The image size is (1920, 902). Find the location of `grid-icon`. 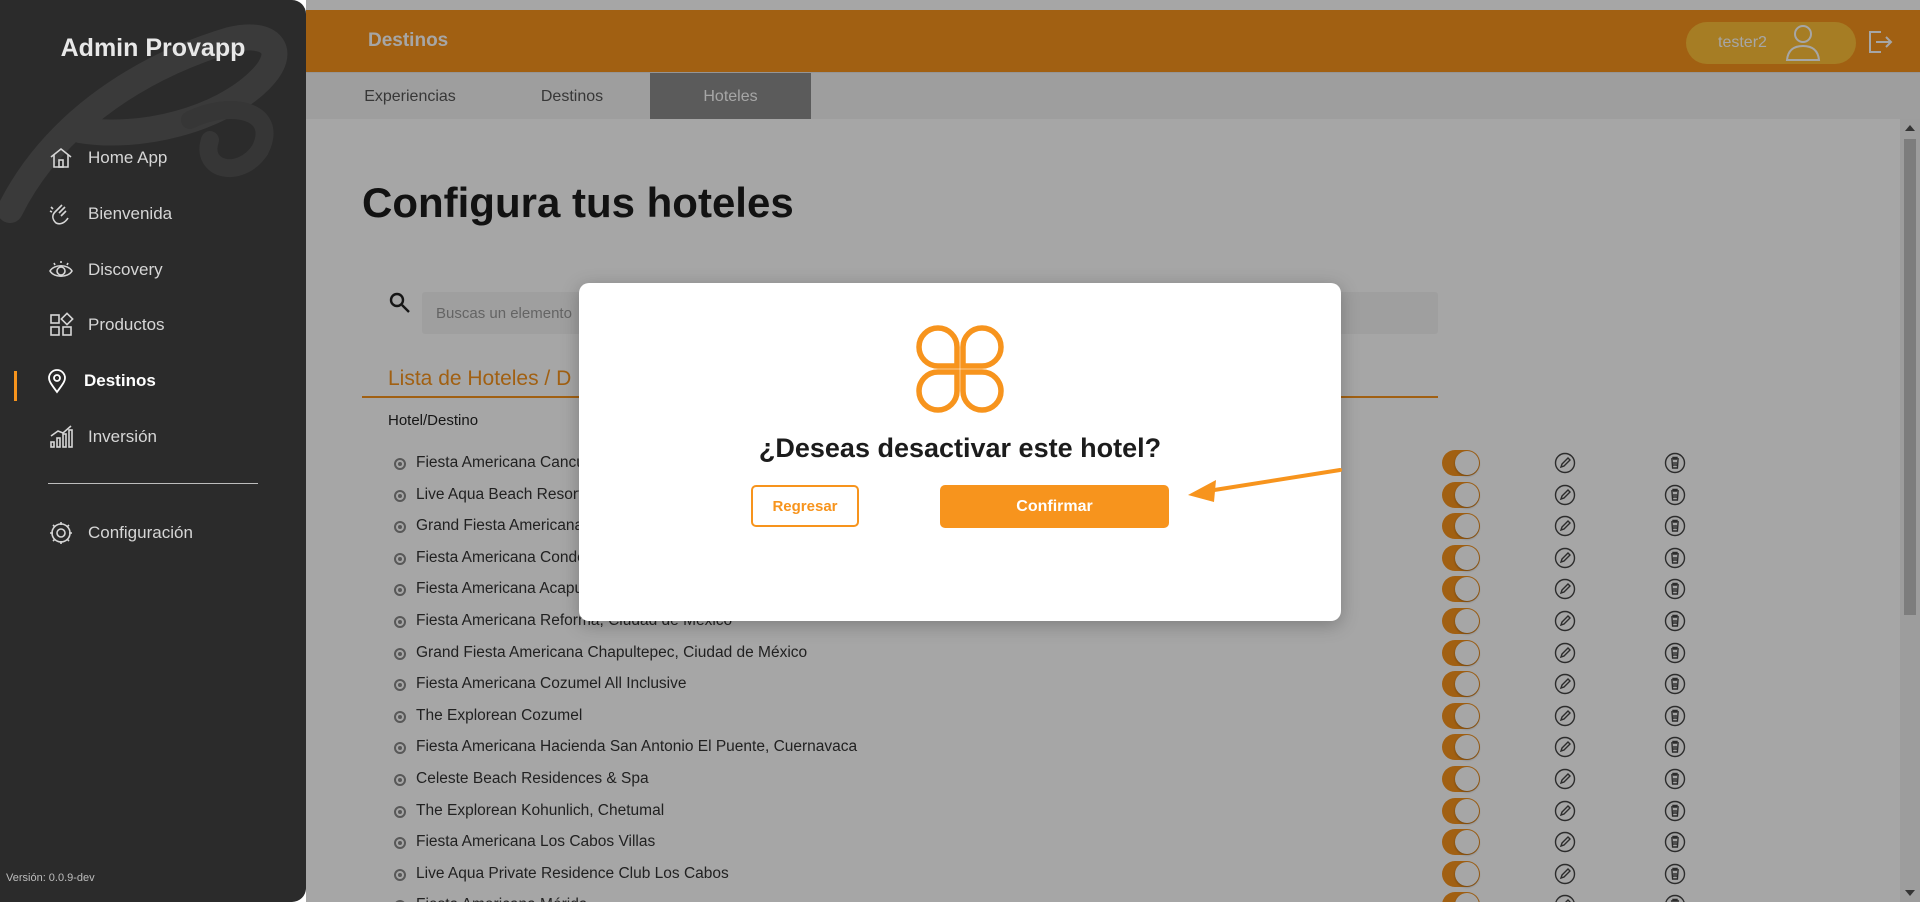

grid-icon is located at coordinates (62, 324).